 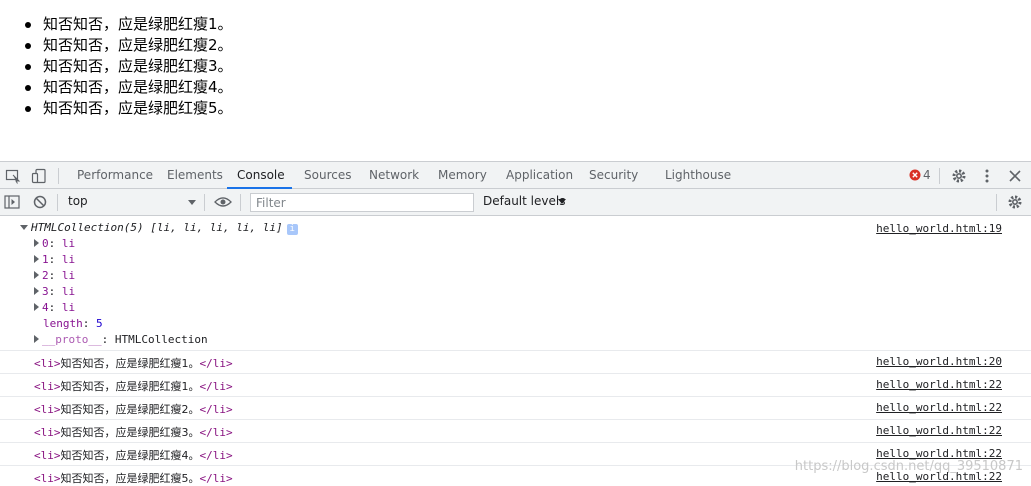 What do you see at coordinates (54, 260) in the screenshot?
I see `collection-entry: 1: li` at bounding box center [54, 260].